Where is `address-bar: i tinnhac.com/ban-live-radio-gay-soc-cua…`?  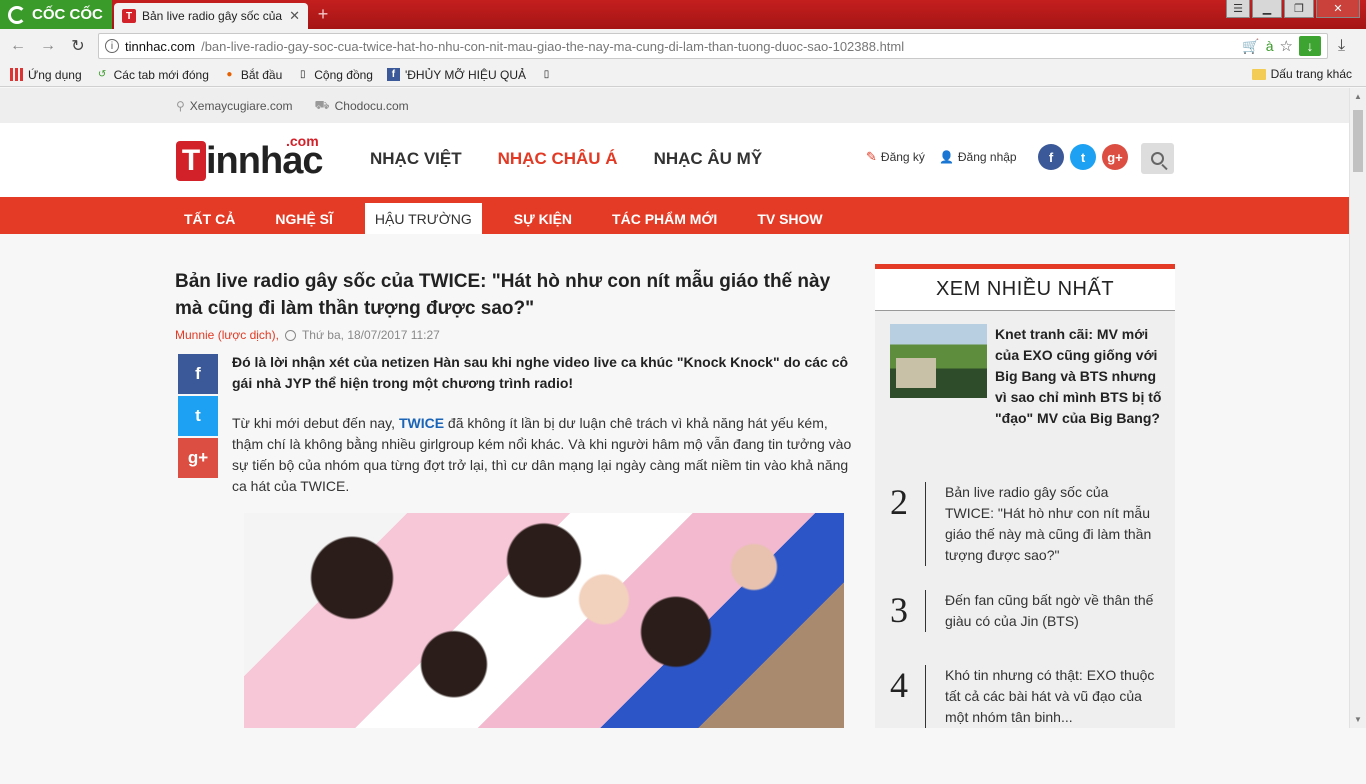
address-bar: i tinnhac.com/ban-live-radio-gay-soc-cua… is located at coordinates (713, 46).